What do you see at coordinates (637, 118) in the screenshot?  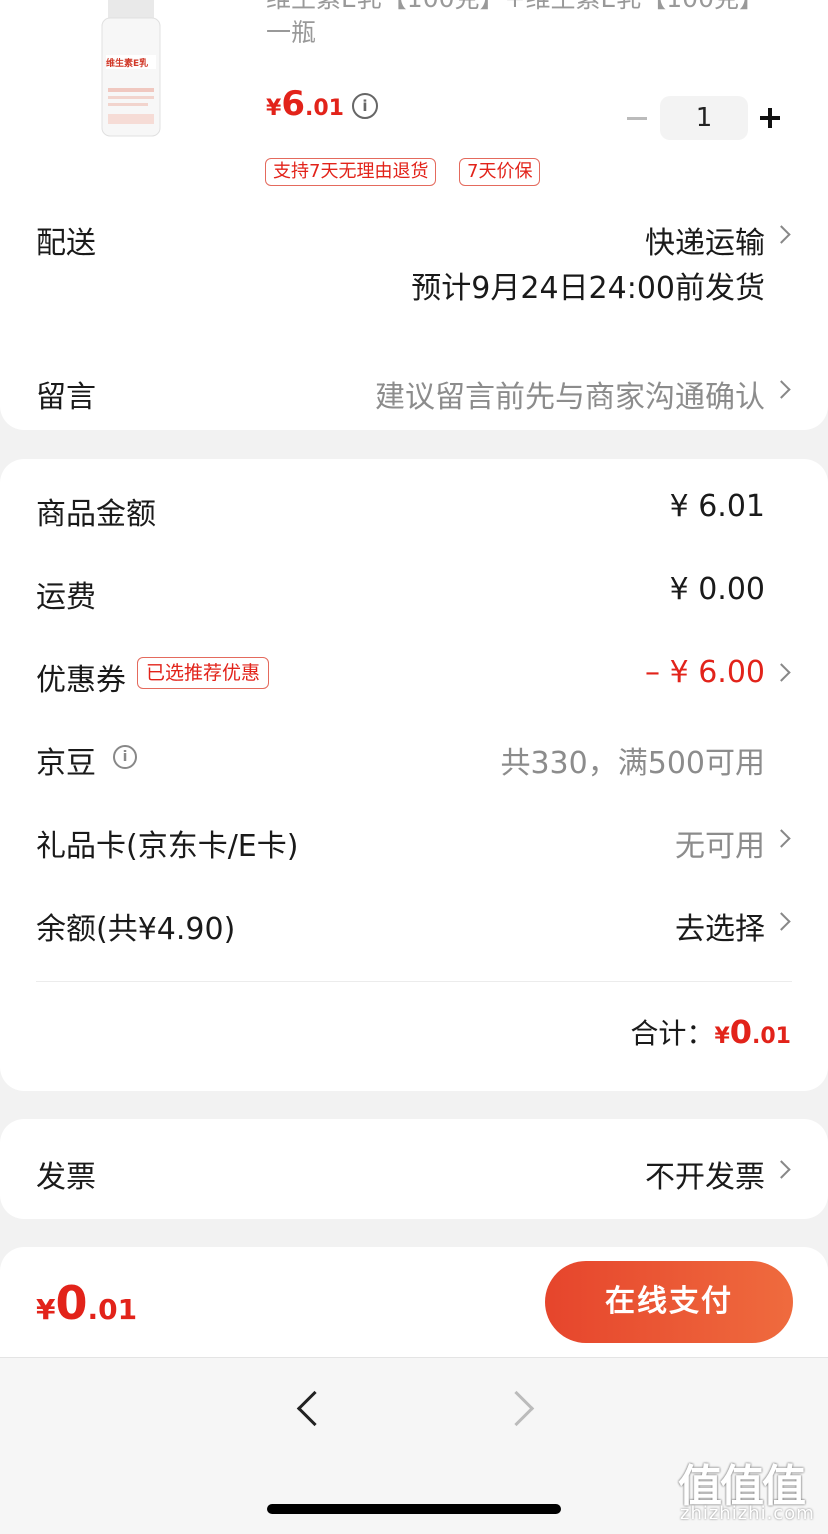 I see `quantity-minus-button` at bounding box center [637, 118].